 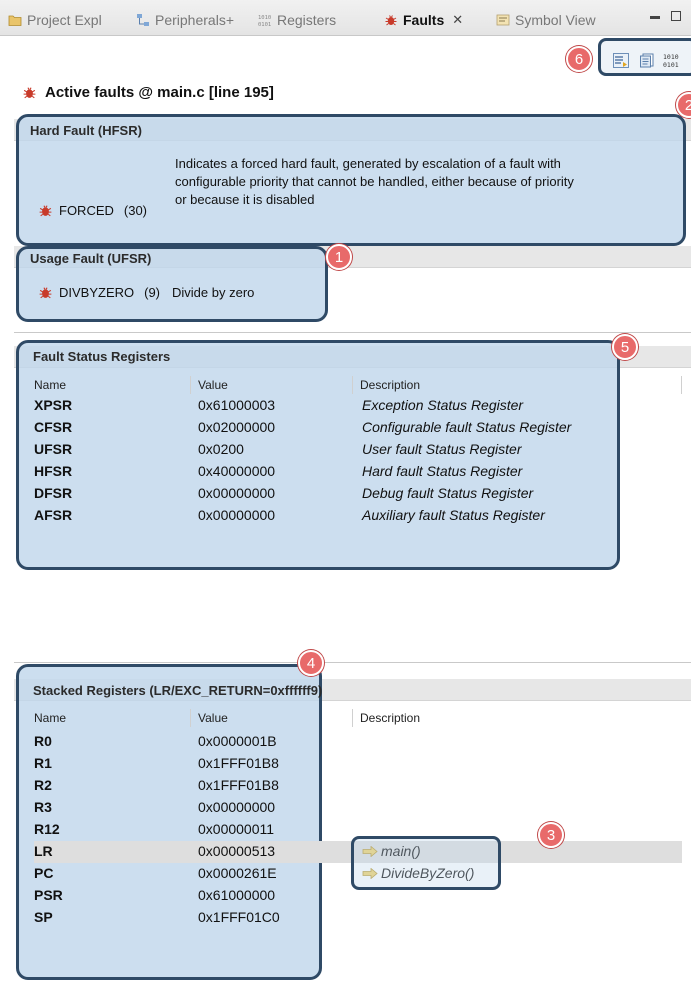 What do you see at coordinates (457, 20) in the screenshot?
I see `close-tab-icon: ✕` at bounding box center [457, 20].